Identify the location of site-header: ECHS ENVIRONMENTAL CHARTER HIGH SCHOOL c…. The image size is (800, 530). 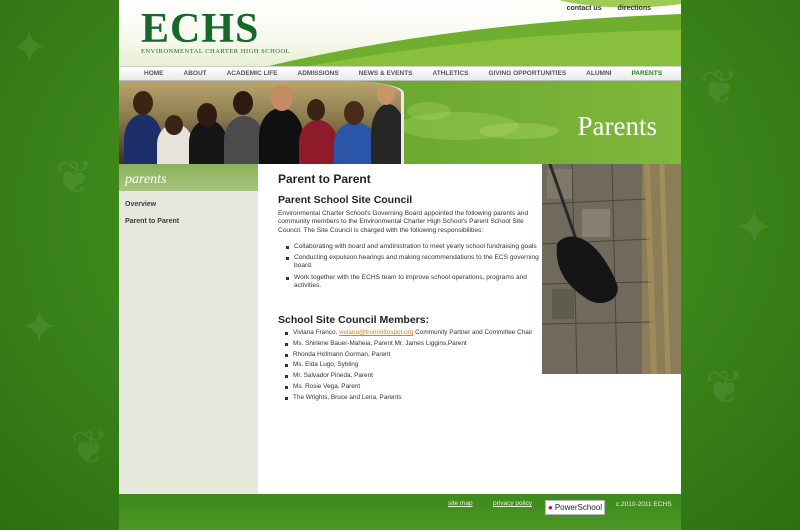
(400, 33).